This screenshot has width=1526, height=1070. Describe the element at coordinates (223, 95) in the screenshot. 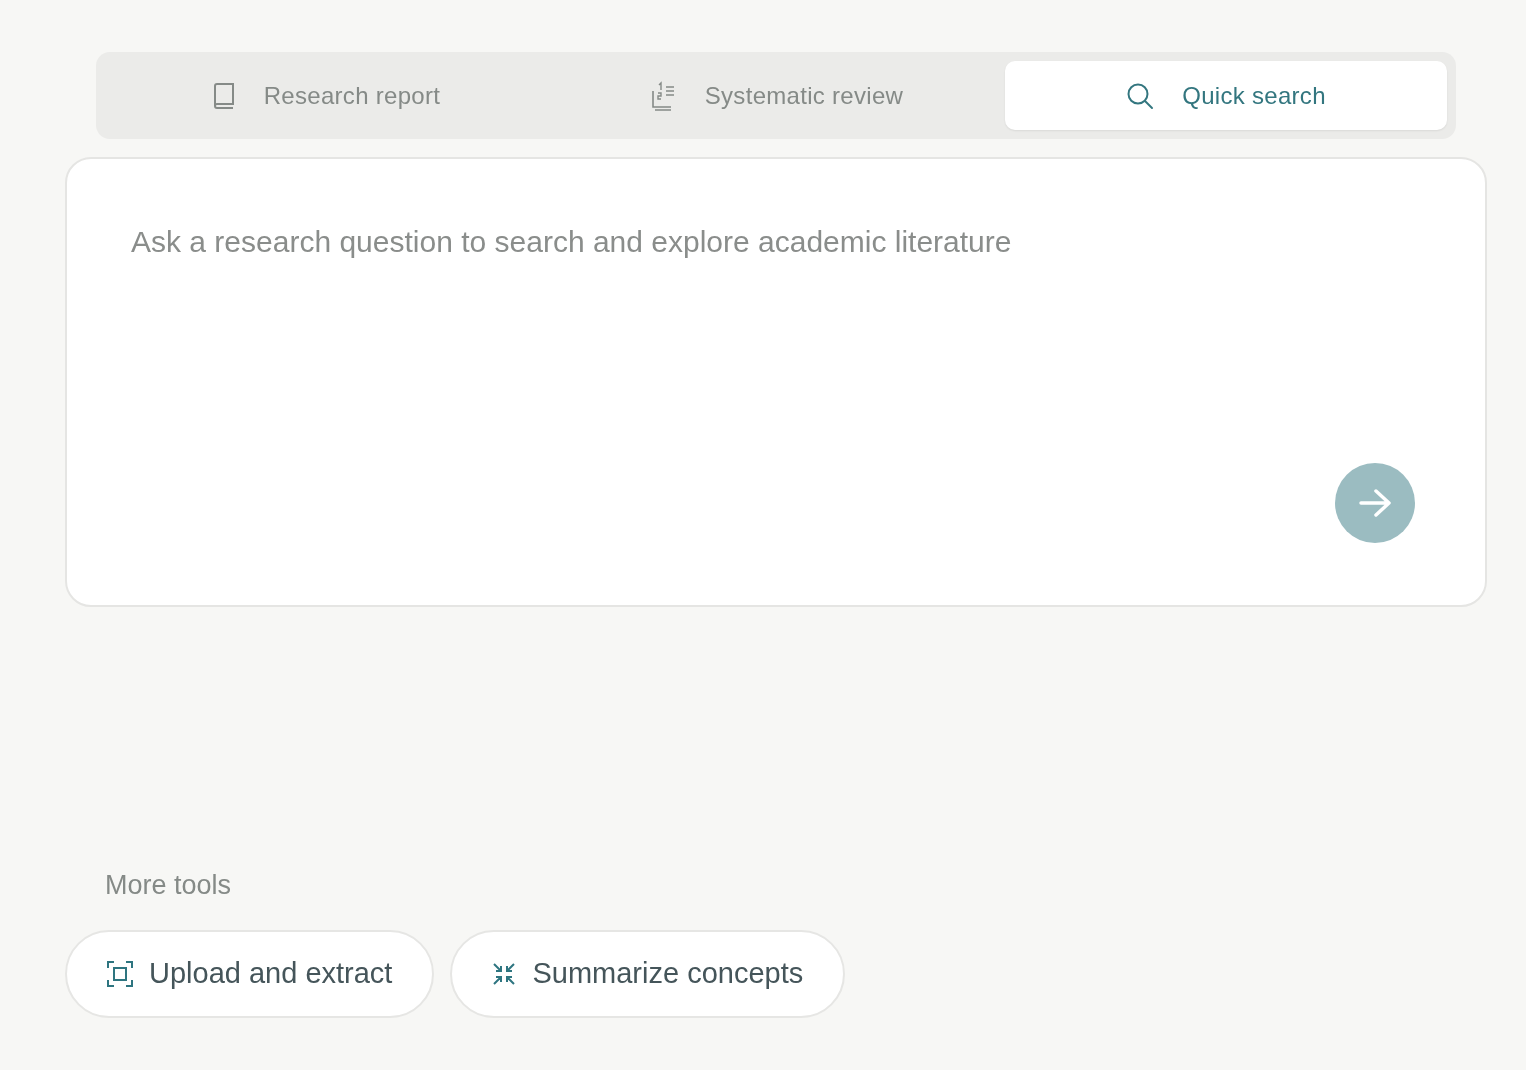

I see `book-icon` at that location.